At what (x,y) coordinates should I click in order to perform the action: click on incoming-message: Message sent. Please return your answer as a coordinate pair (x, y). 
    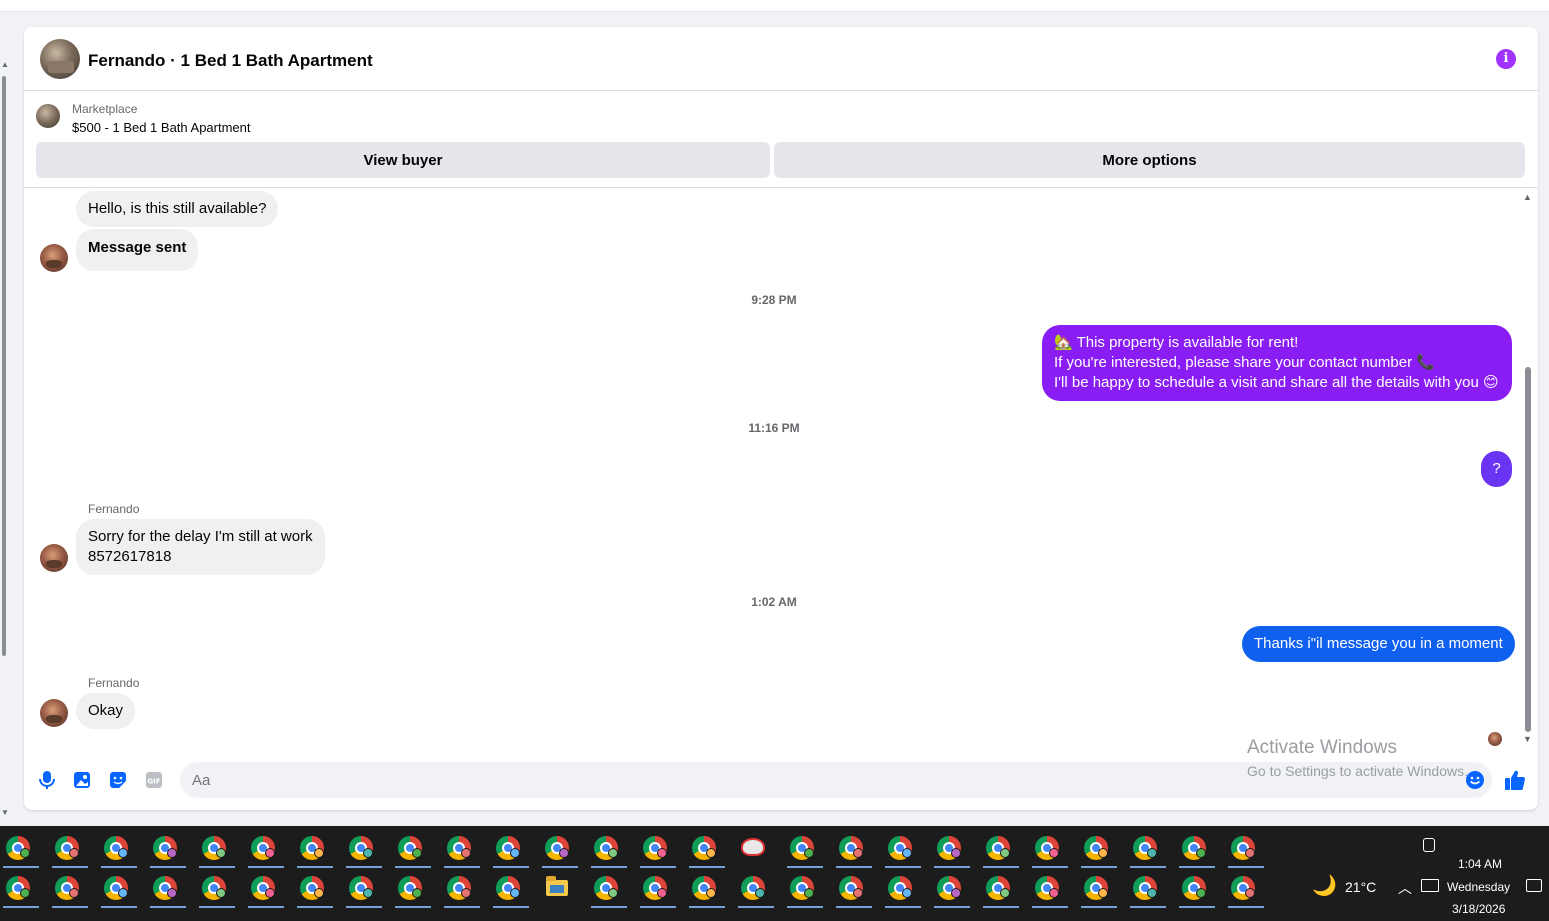
    Looking at the image, I should click on (137, 250).